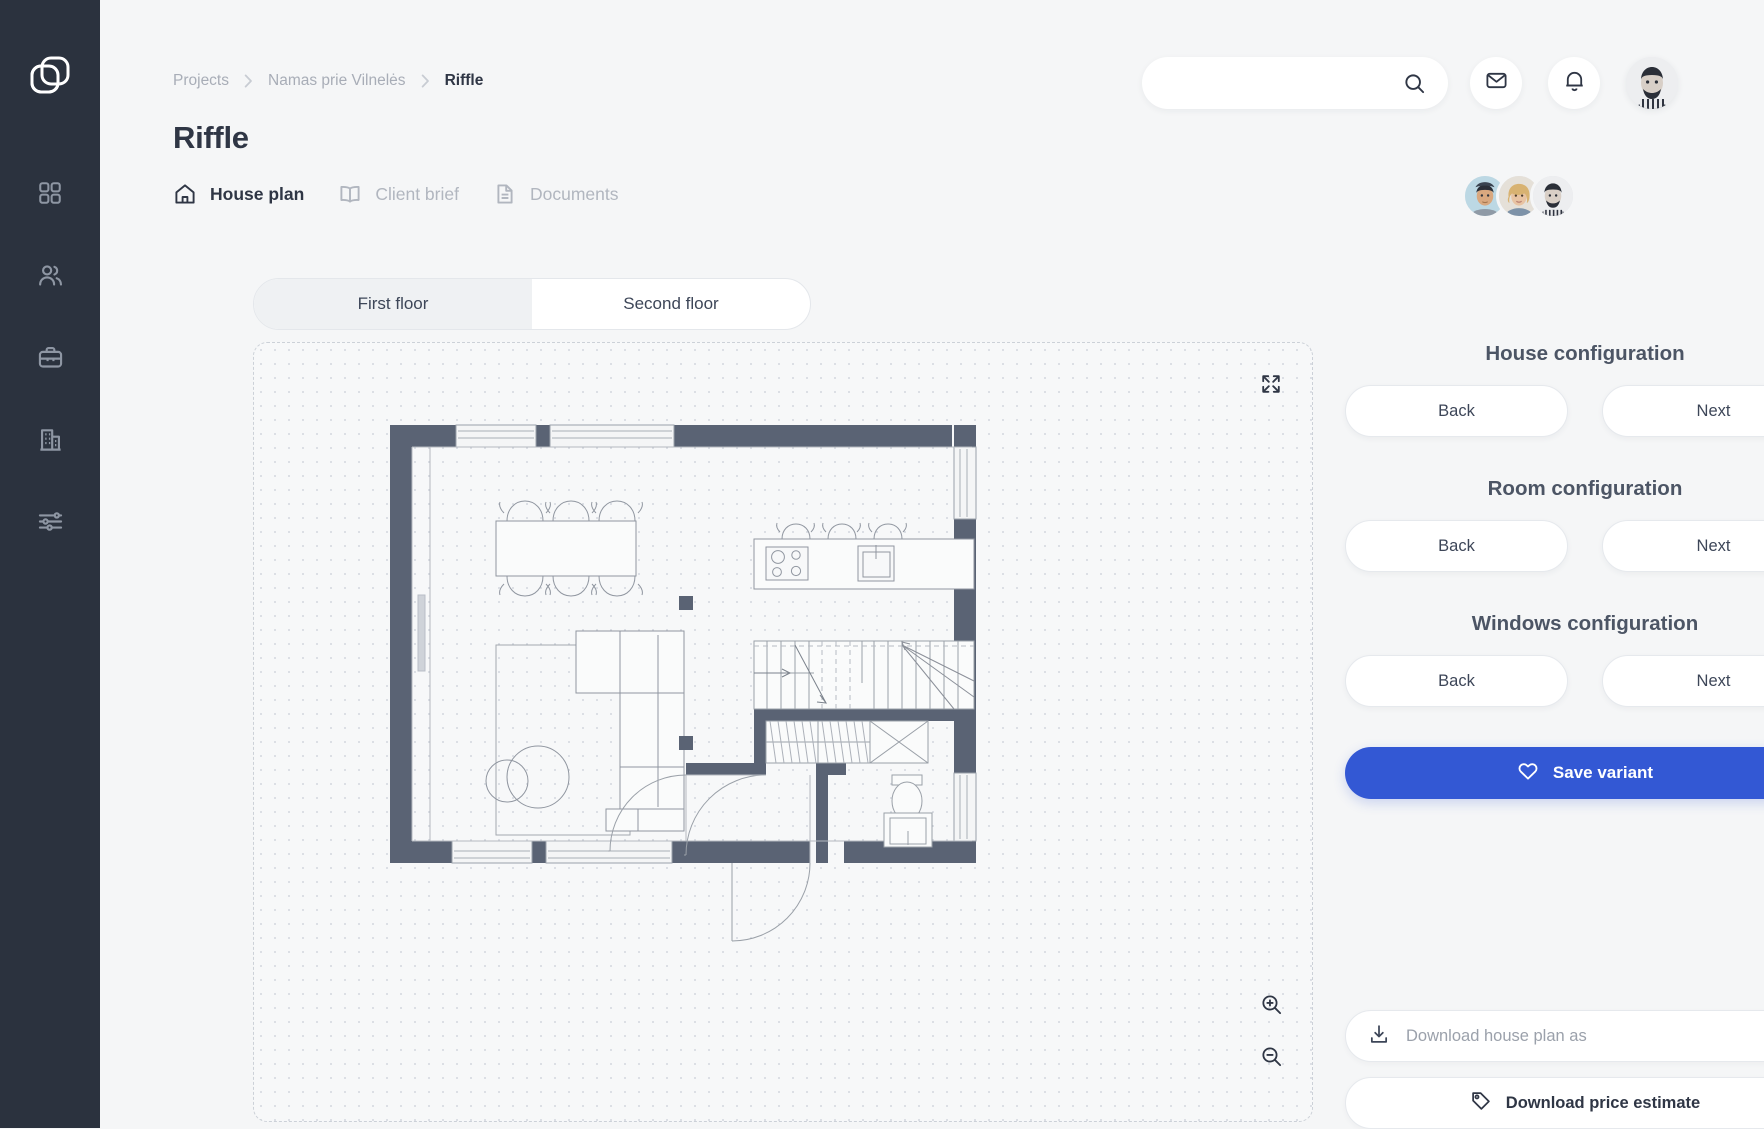  What do you see at coordinates (50, 564) in the screenshot?
I see `sidebar` at bounding box center [50, 564].